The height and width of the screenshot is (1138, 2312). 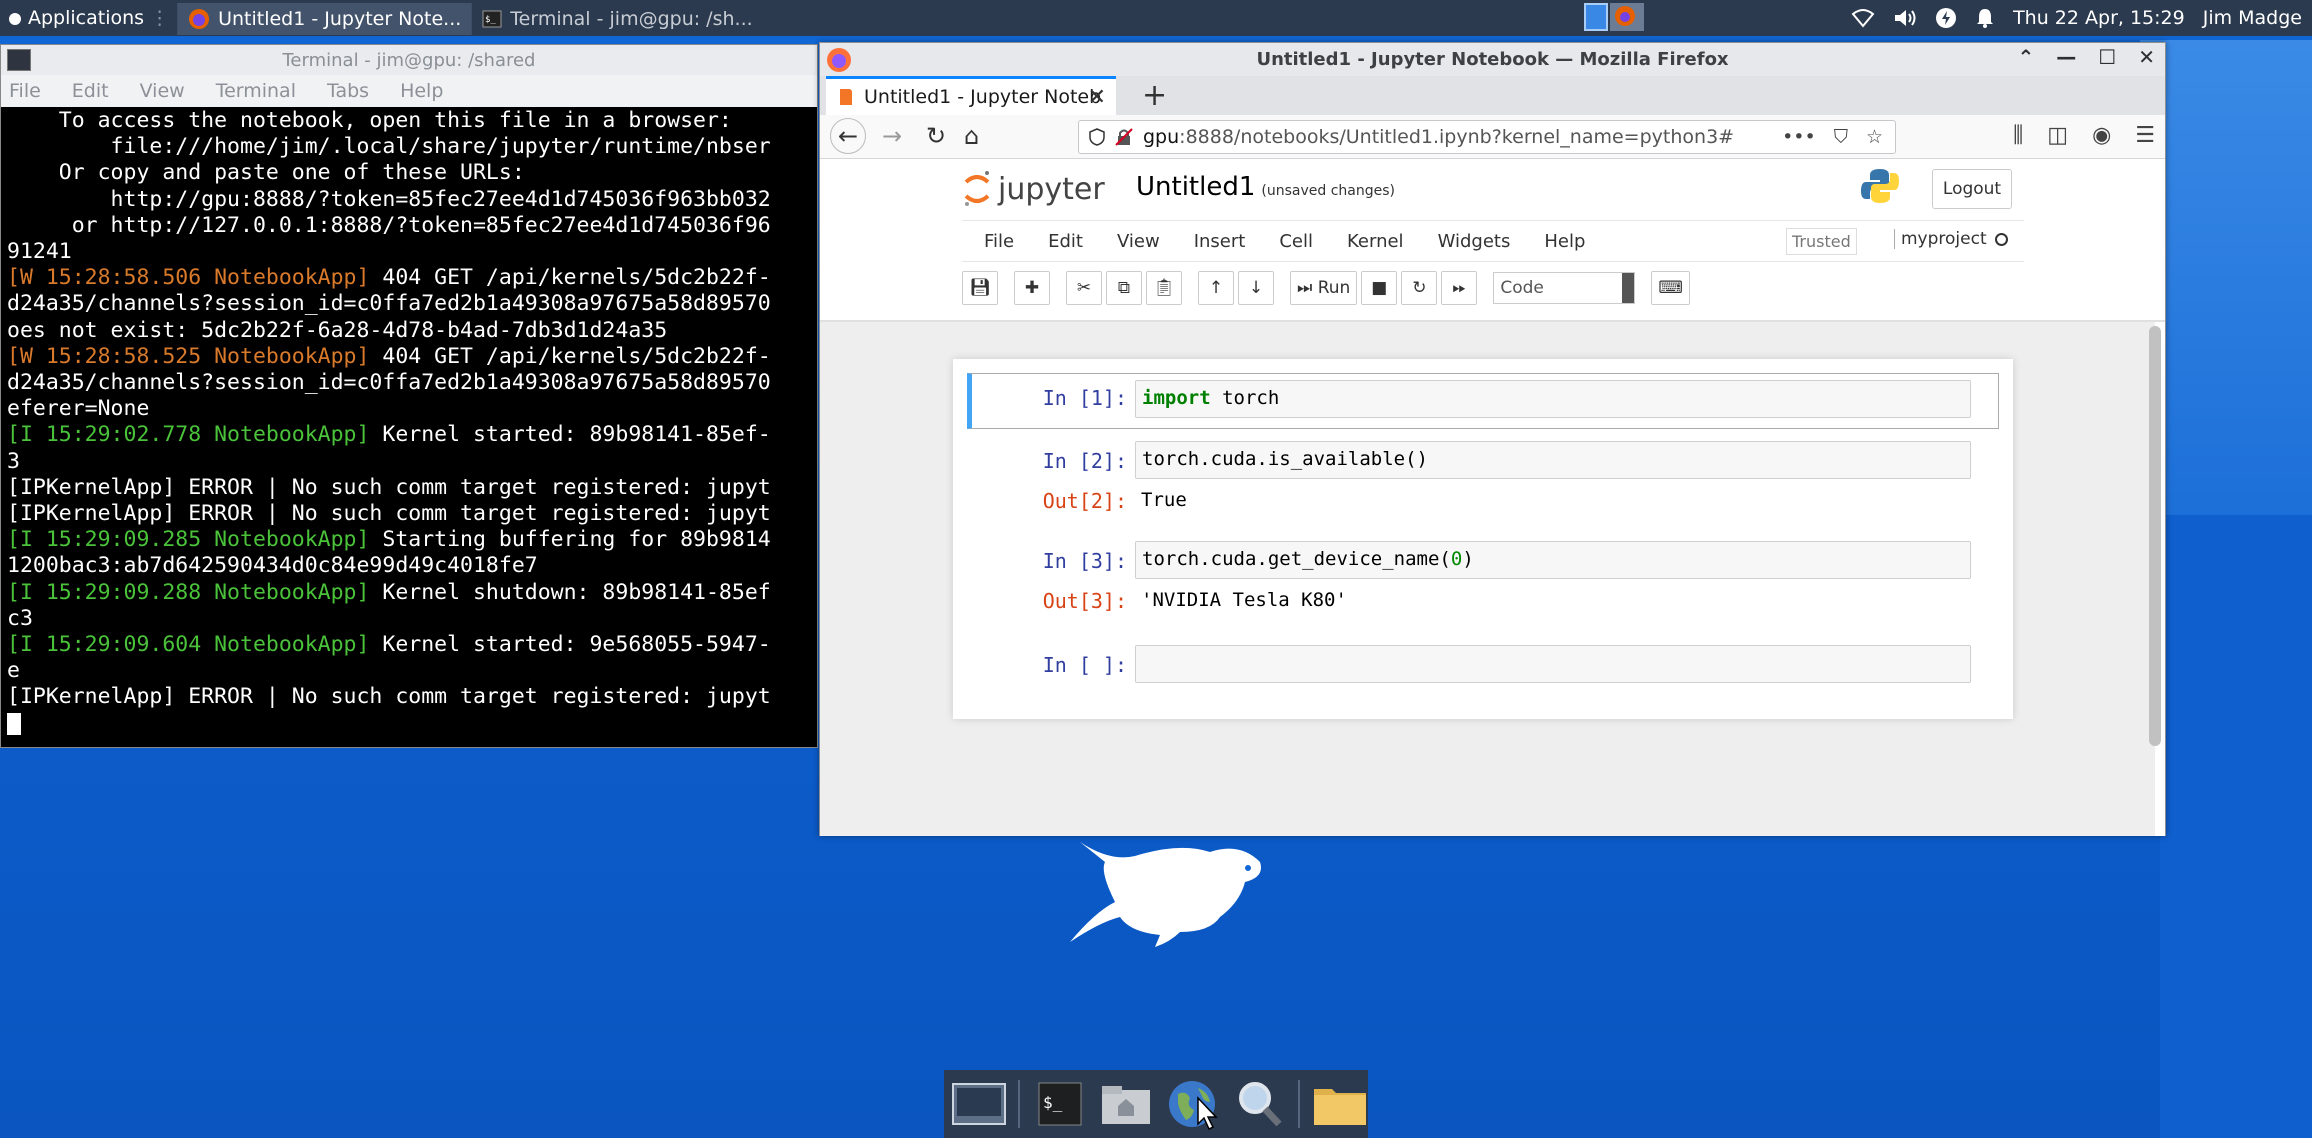 I want to click on close-button: ✕, so click(x=2146, y=57).